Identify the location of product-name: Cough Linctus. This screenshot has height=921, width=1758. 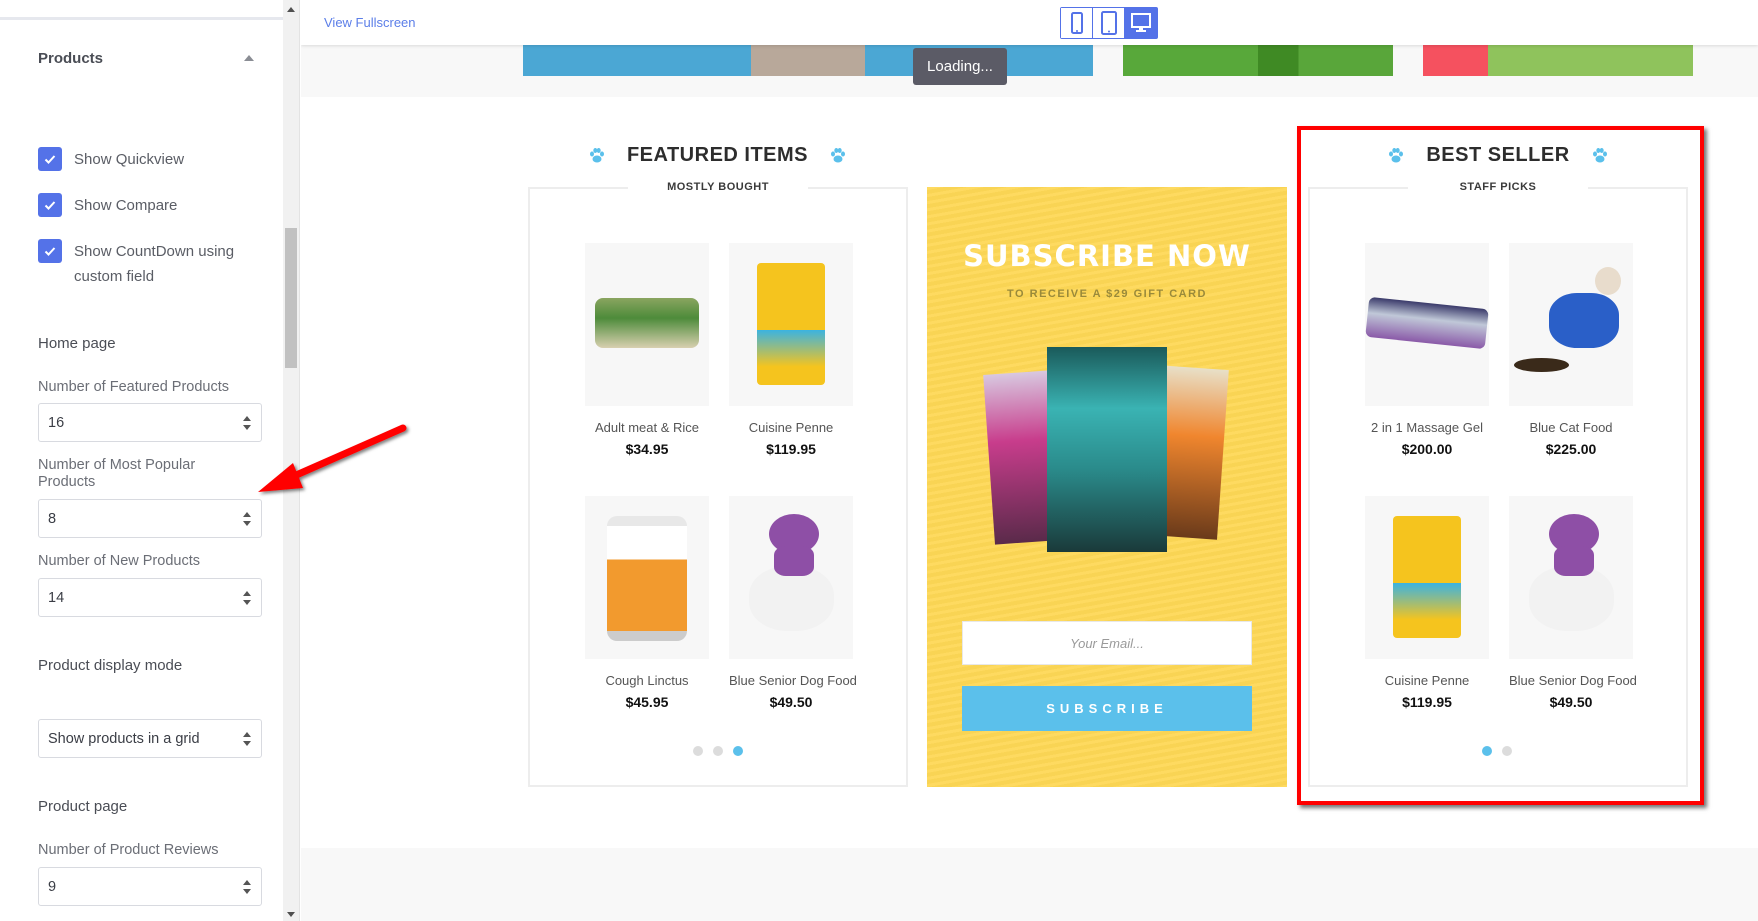
(647, 680).